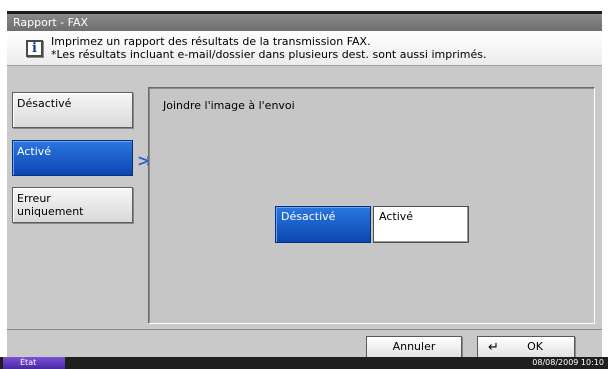 The image size is (608, 369). What do you see at coordinates (396, 216) in the screenshot?
I see `attach-active-label: Activé` at bounding box center [396, 216].